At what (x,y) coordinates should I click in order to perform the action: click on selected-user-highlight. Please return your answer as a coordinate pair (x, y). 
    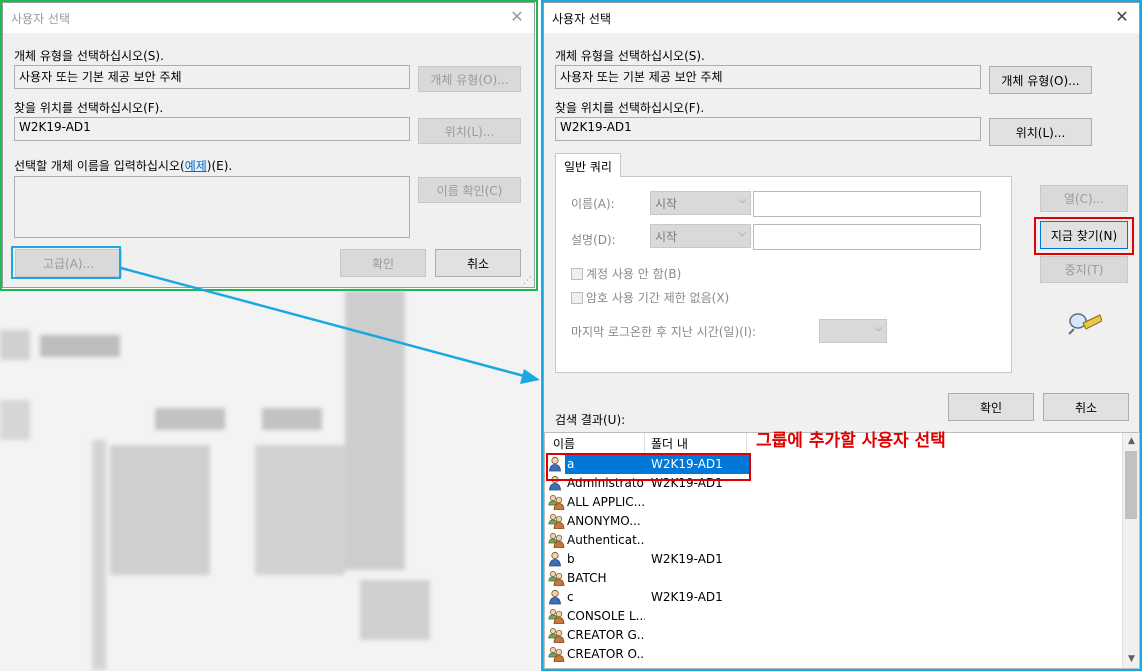
    Looking at the image, I should click on (648, 467).